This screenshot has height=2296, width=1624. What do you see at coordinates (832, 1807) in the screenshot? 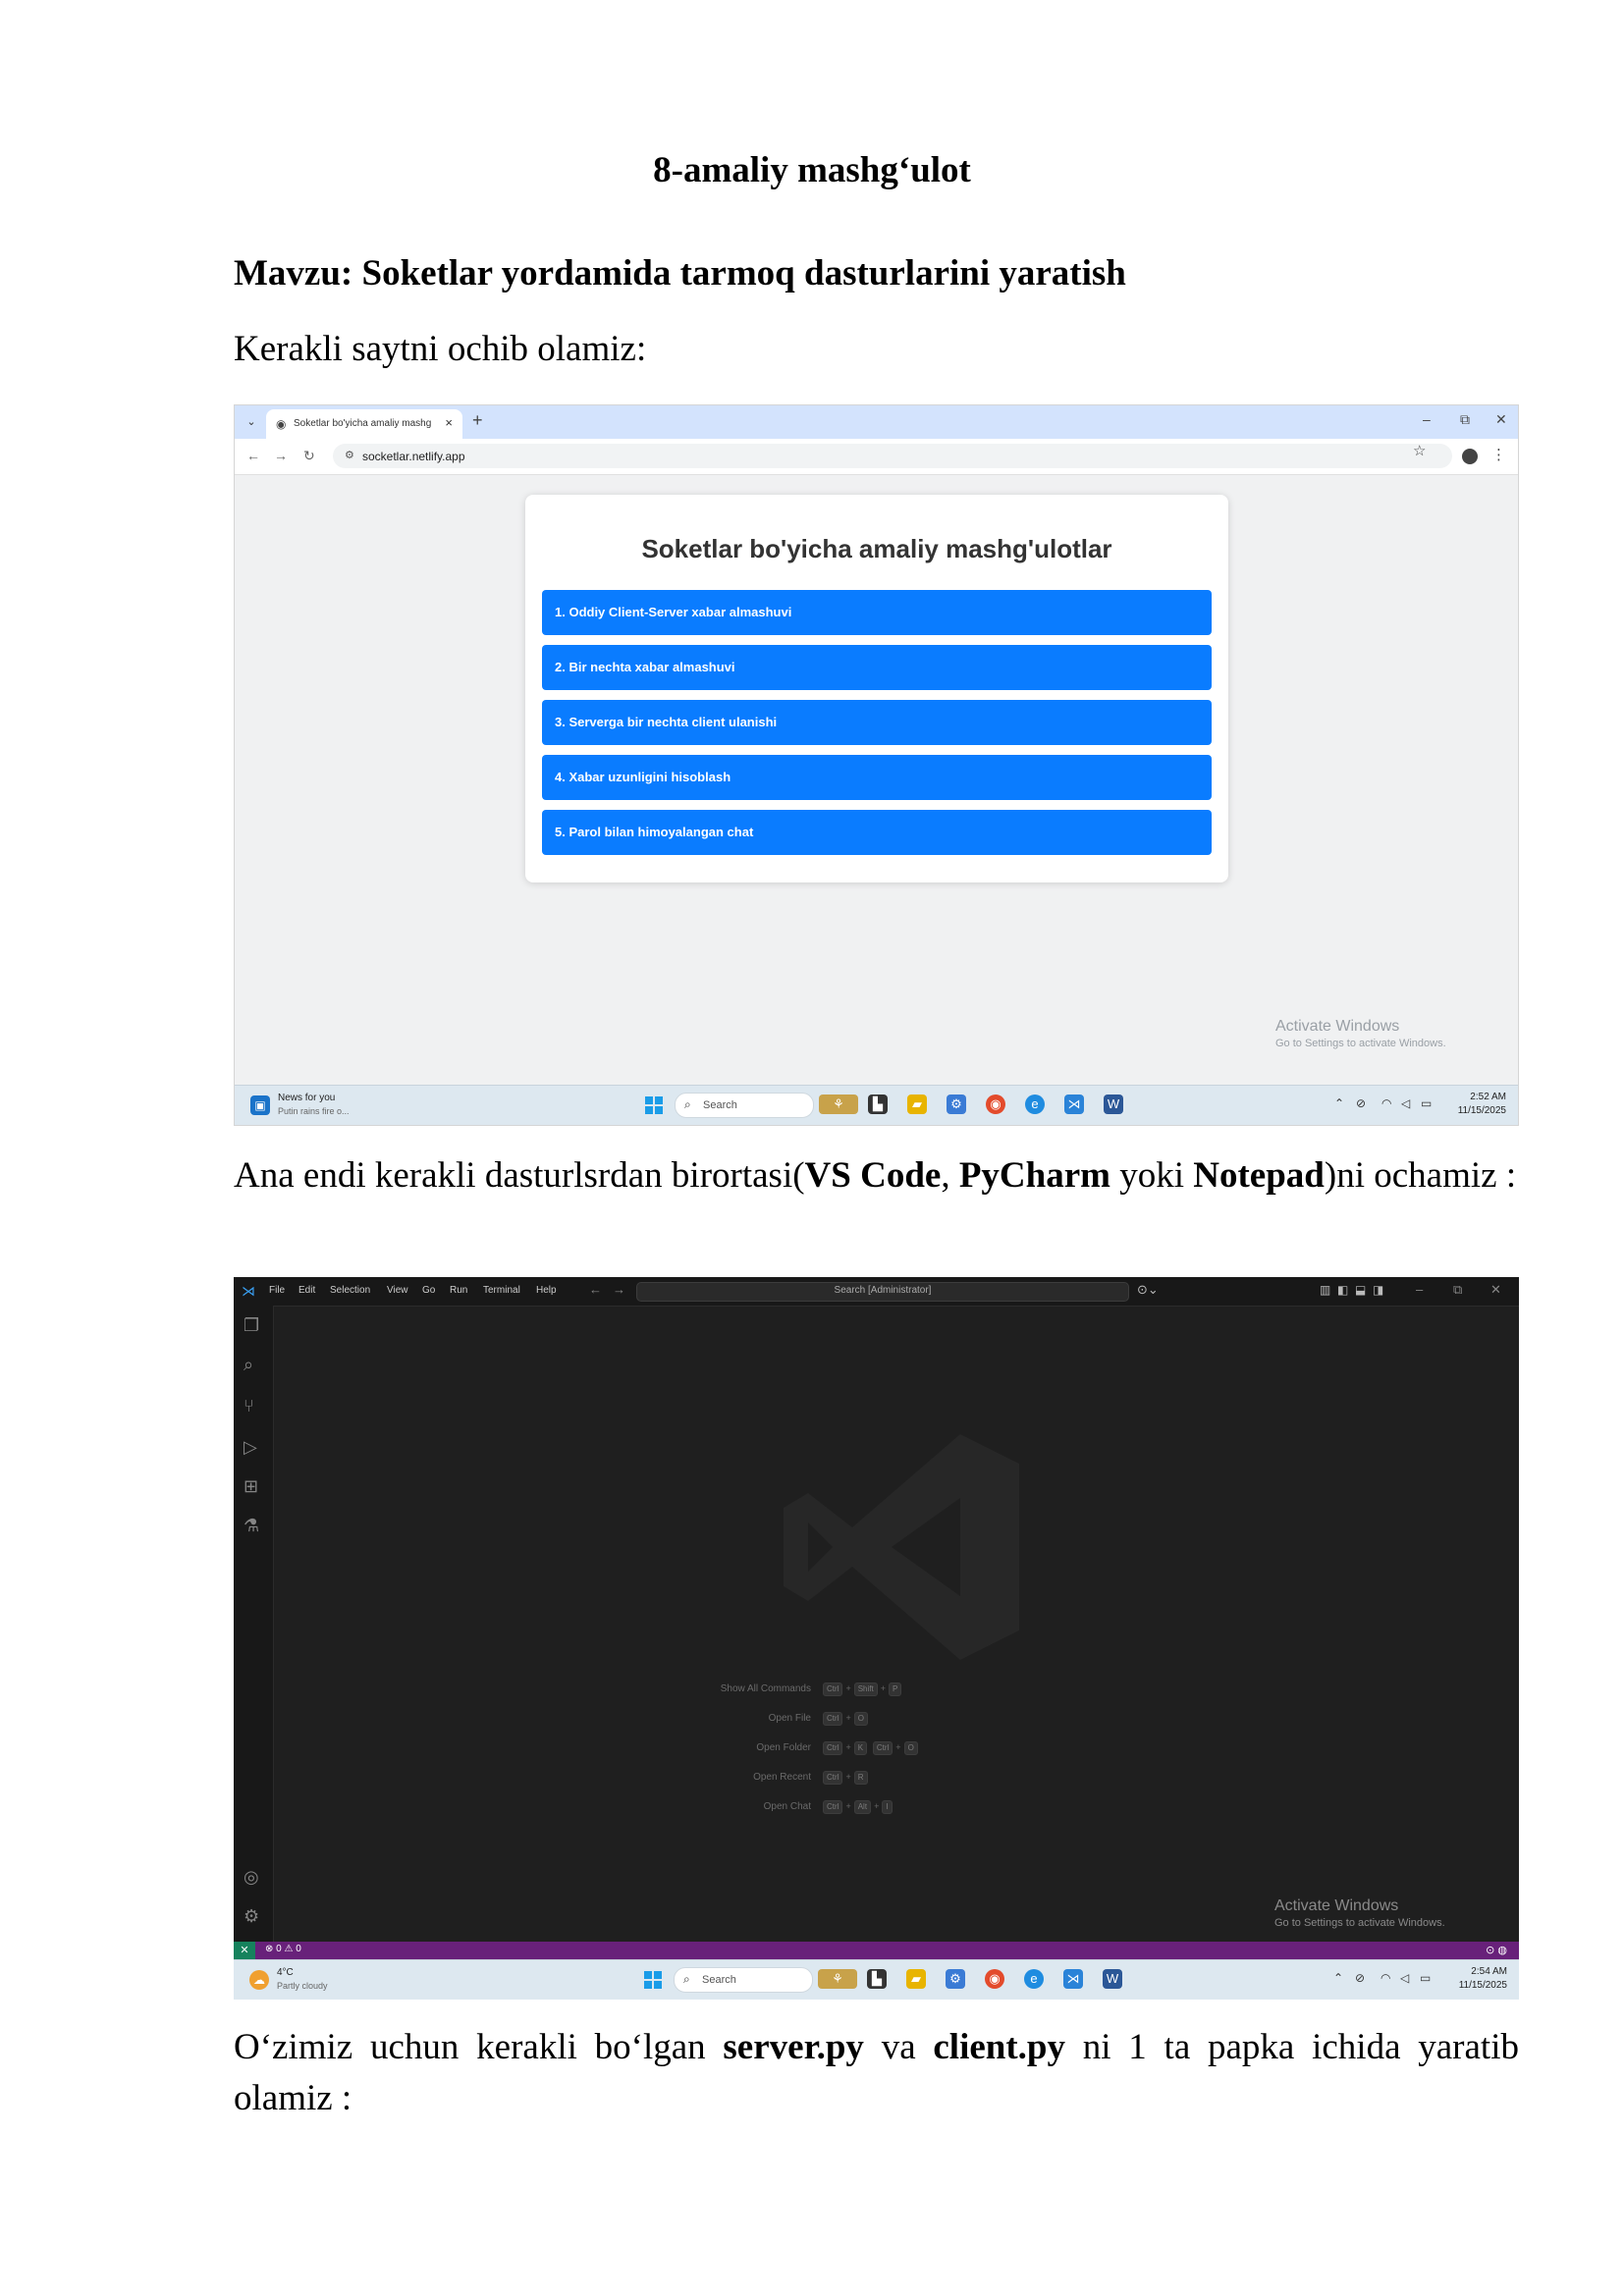
I see `shortcut-row: Open Chat Ctrl + Alt + I` at bounding box center [832, 1807].